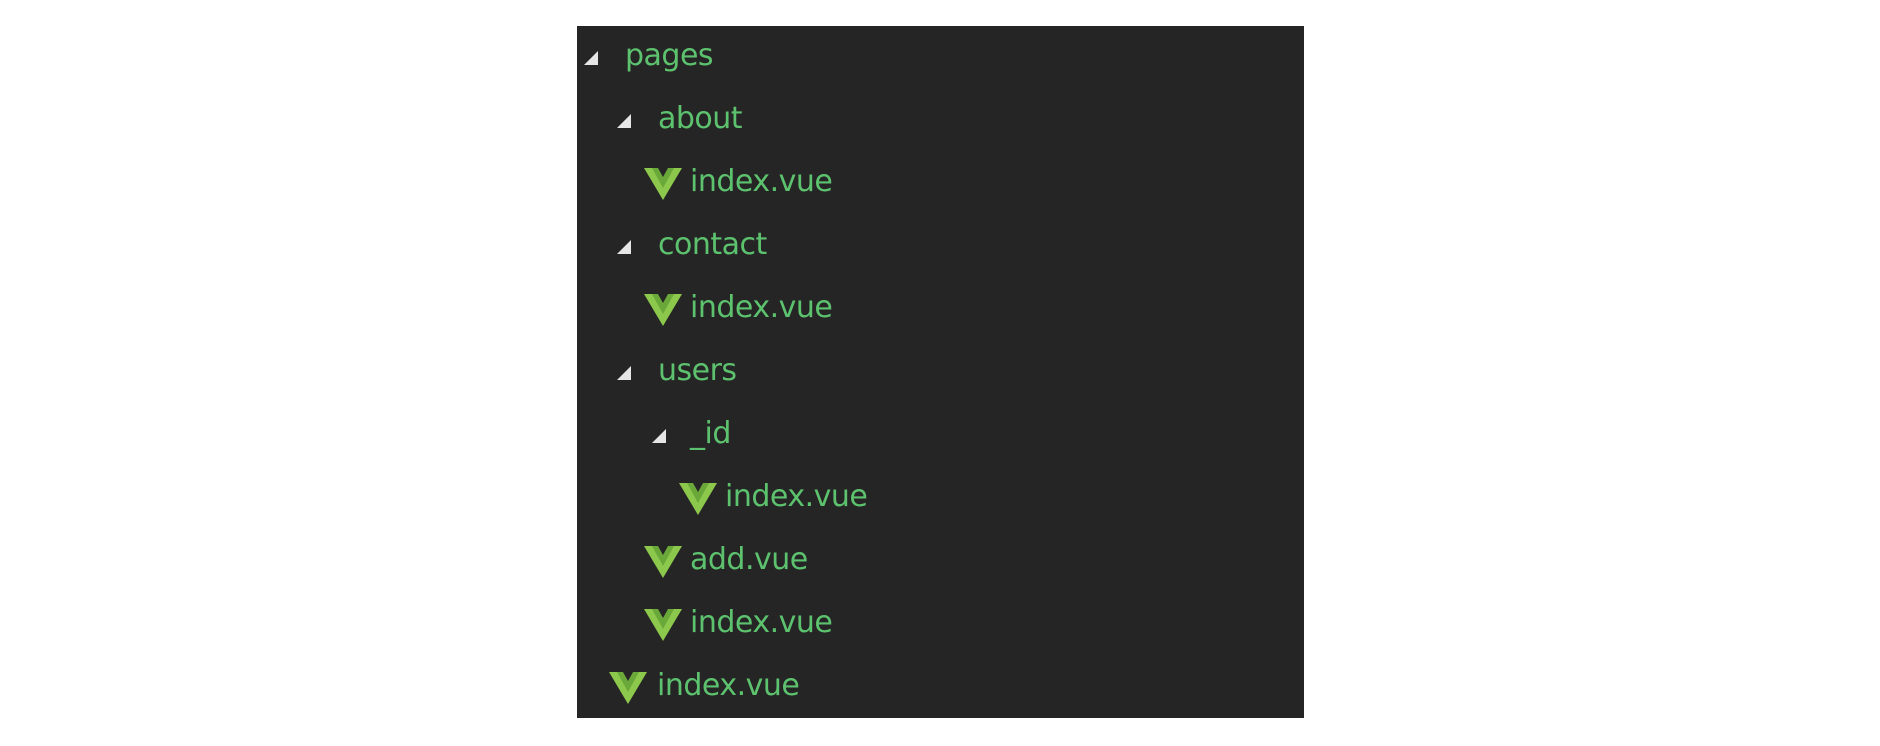 This screenshot has width=1880, height=746. I want to click on tree-file-contact-index-vue: index.vue, so click(940, 309).